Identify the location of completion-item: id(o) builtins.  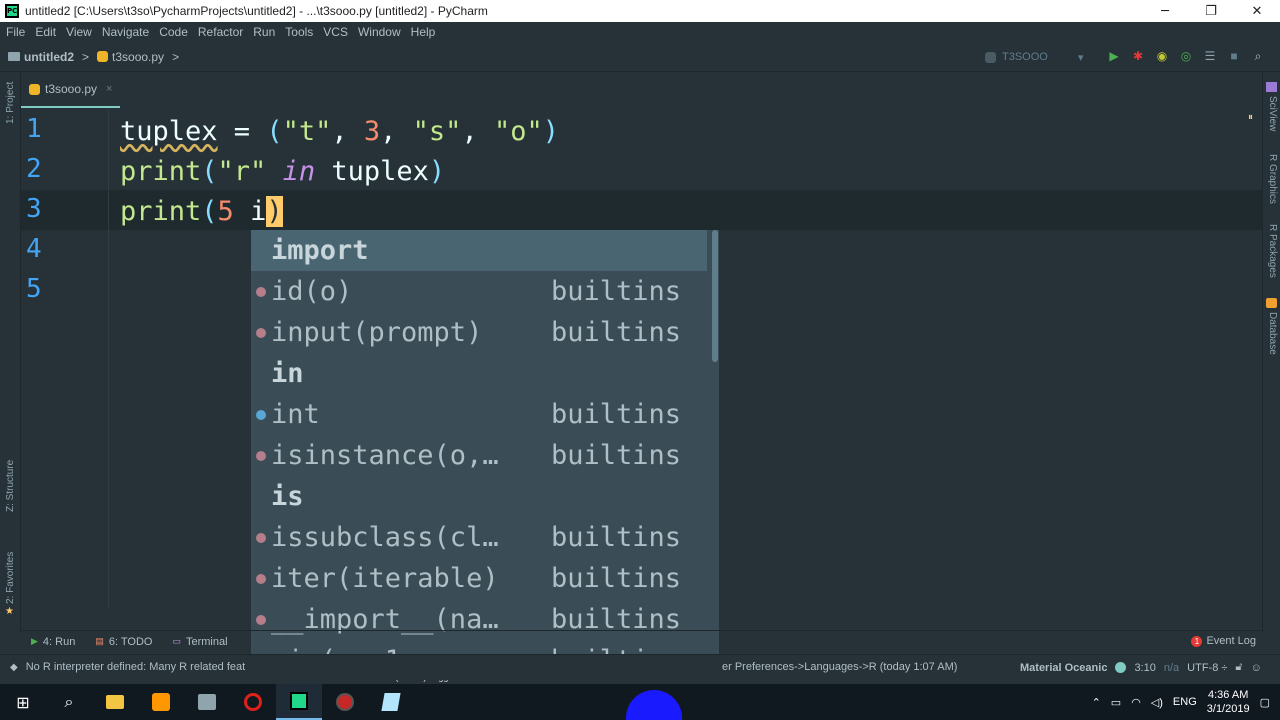
(479, 291).